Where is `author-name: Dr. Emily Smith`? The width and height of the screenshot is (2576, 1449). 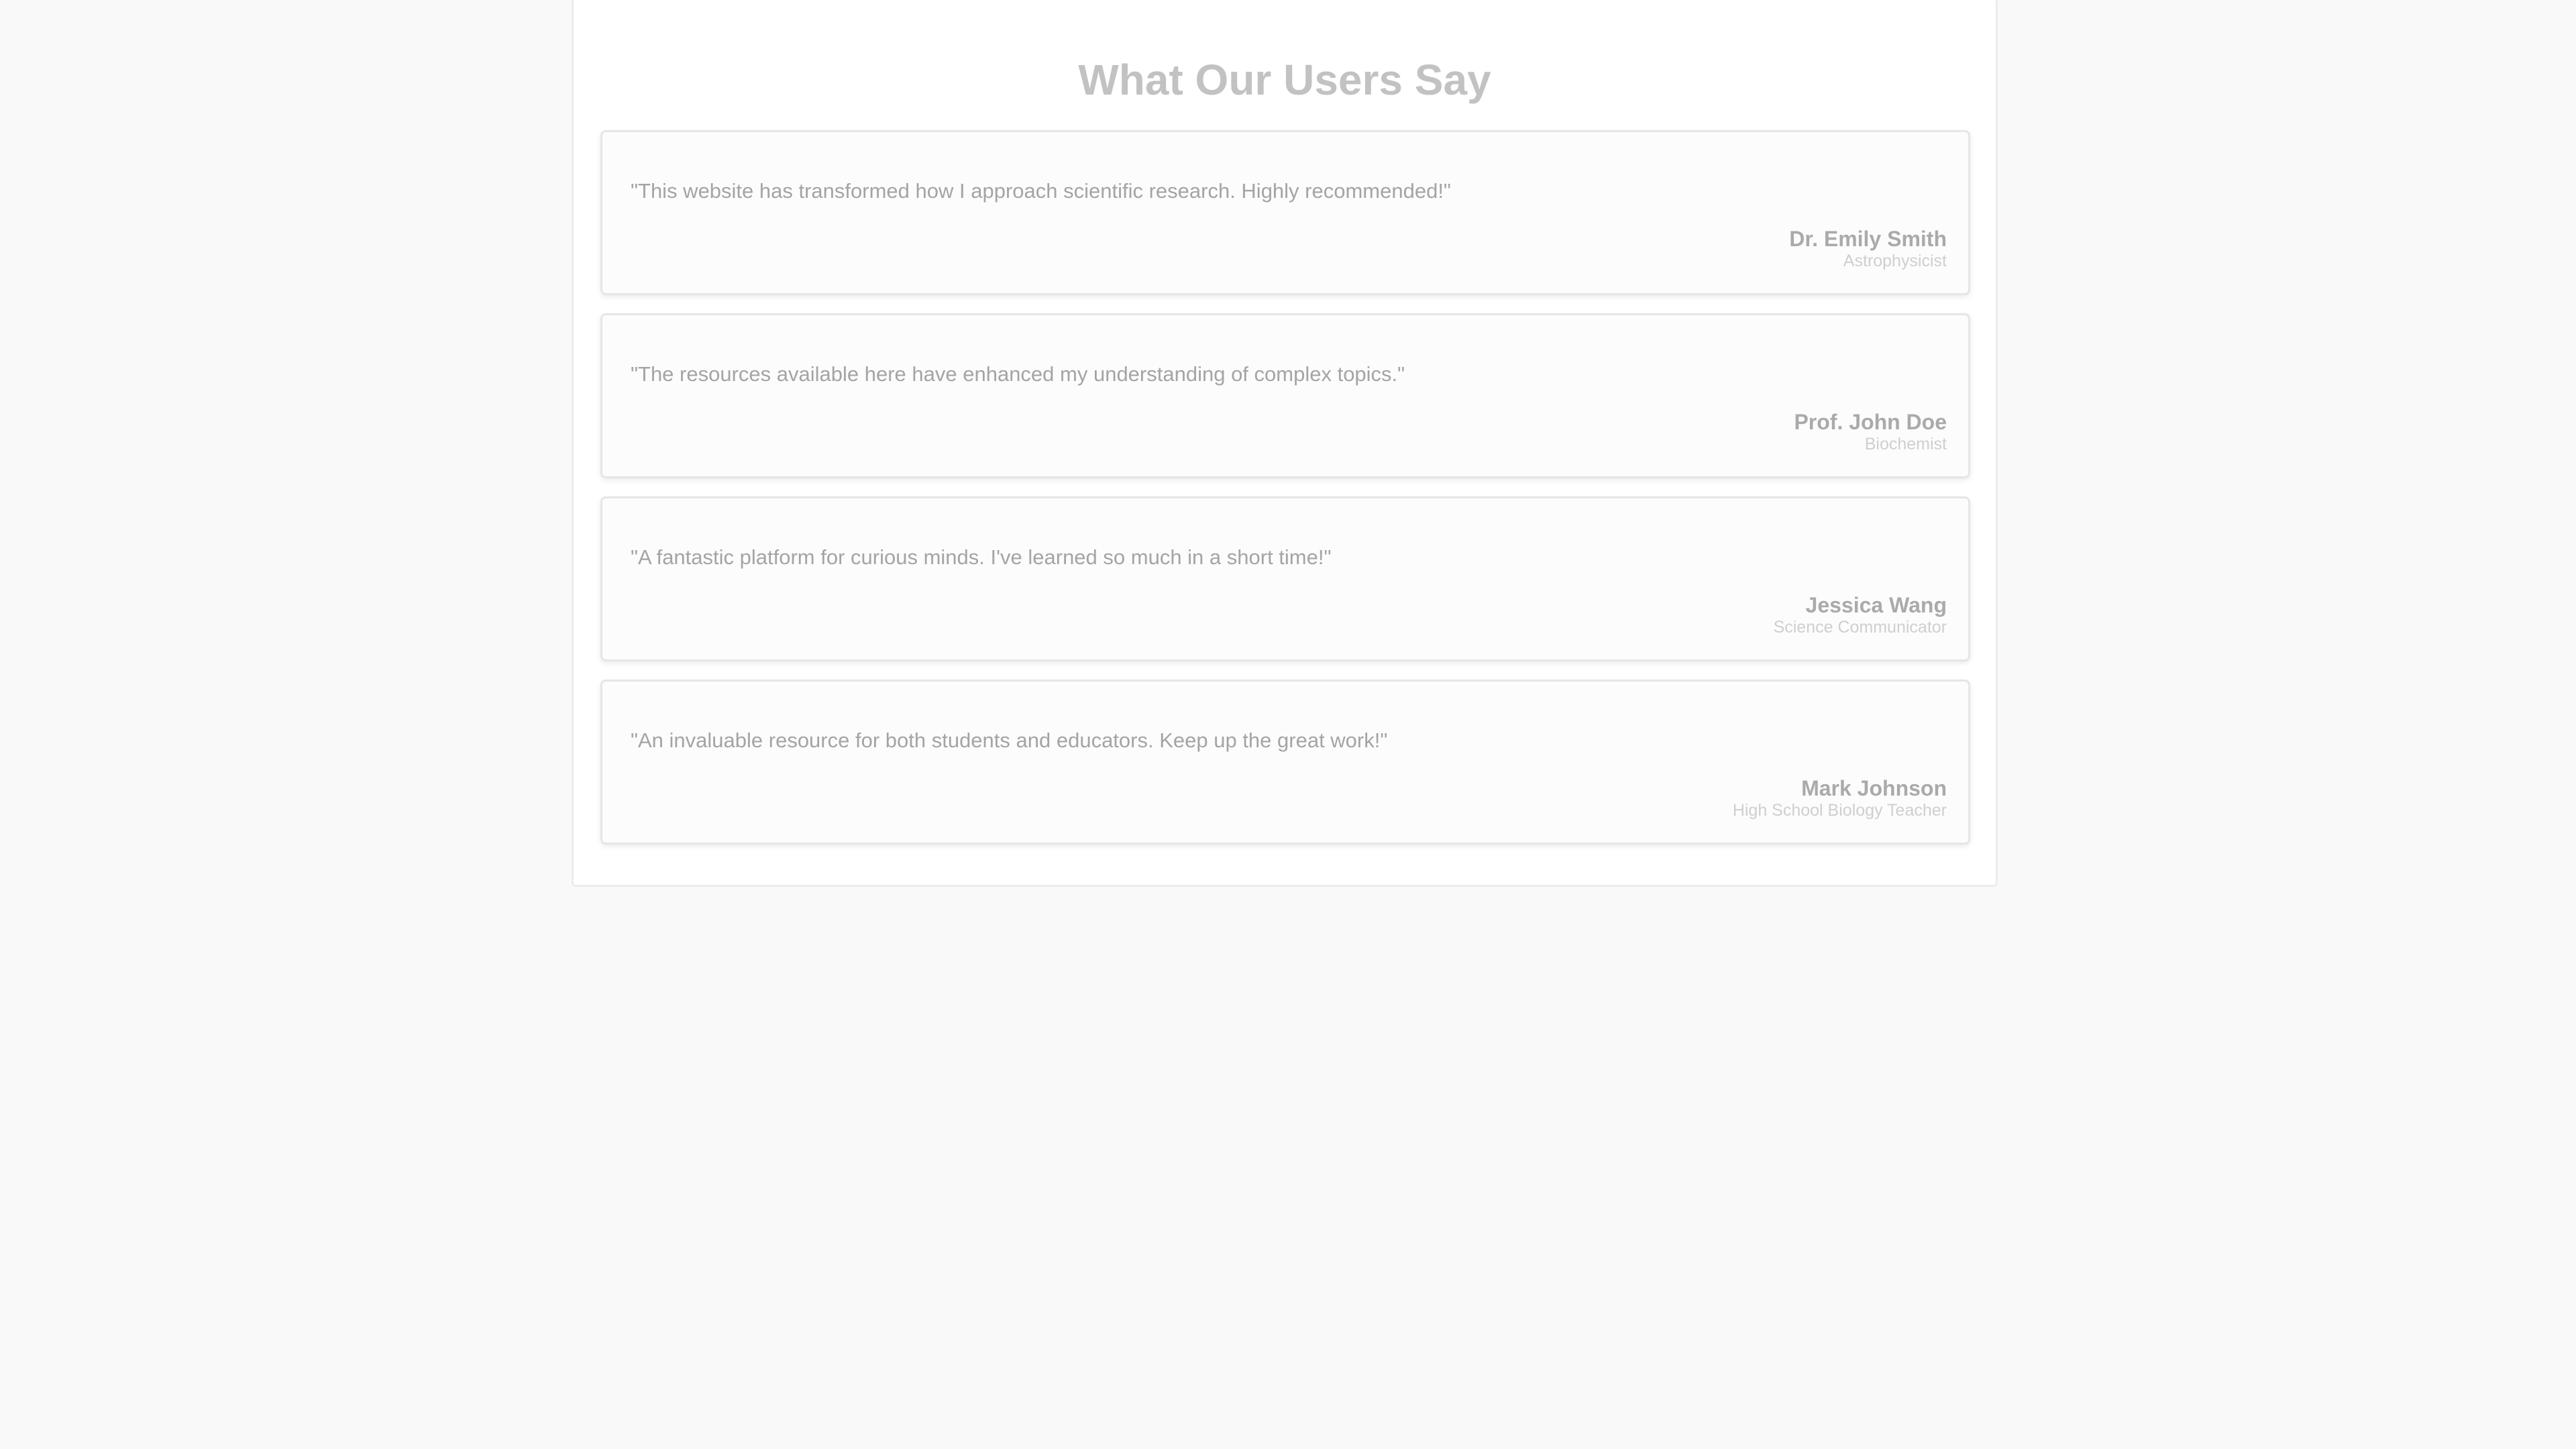 author-name: Dr. Emily Smith is located at coordinates (1868, 239).